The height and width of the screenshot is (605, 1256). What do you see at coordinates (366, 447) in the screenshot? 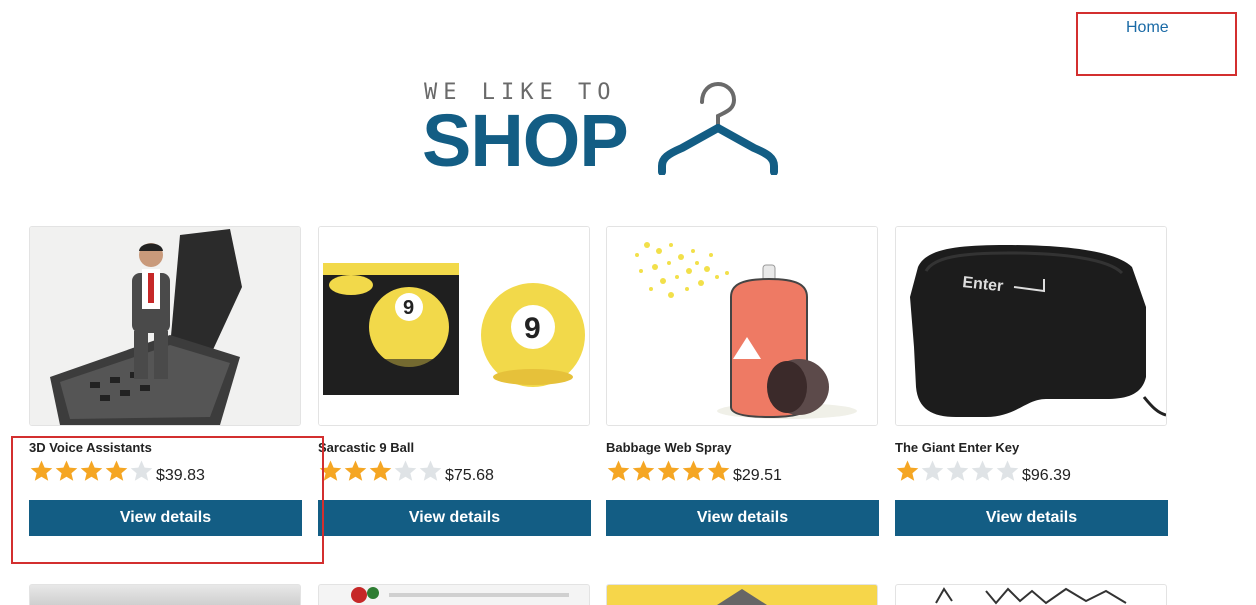
I see `product-name: Sarcastic 9 Ball` at bounding box center [366, 447].